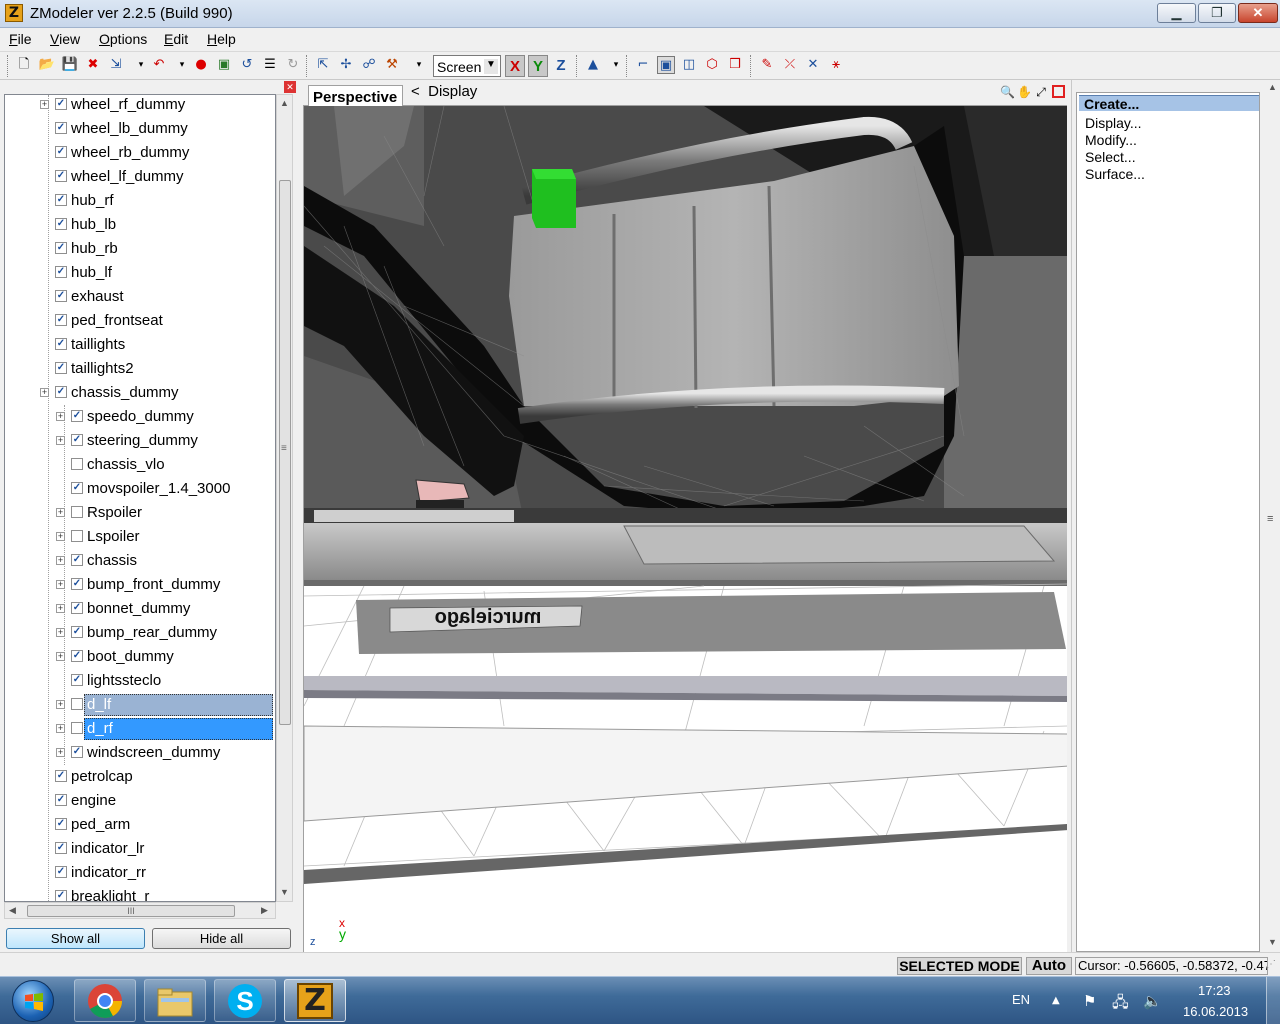 Image resolution: width=1280 pixels, height=1024 pixels. I want to click on language-indicator: EN, so click(1021, 999).